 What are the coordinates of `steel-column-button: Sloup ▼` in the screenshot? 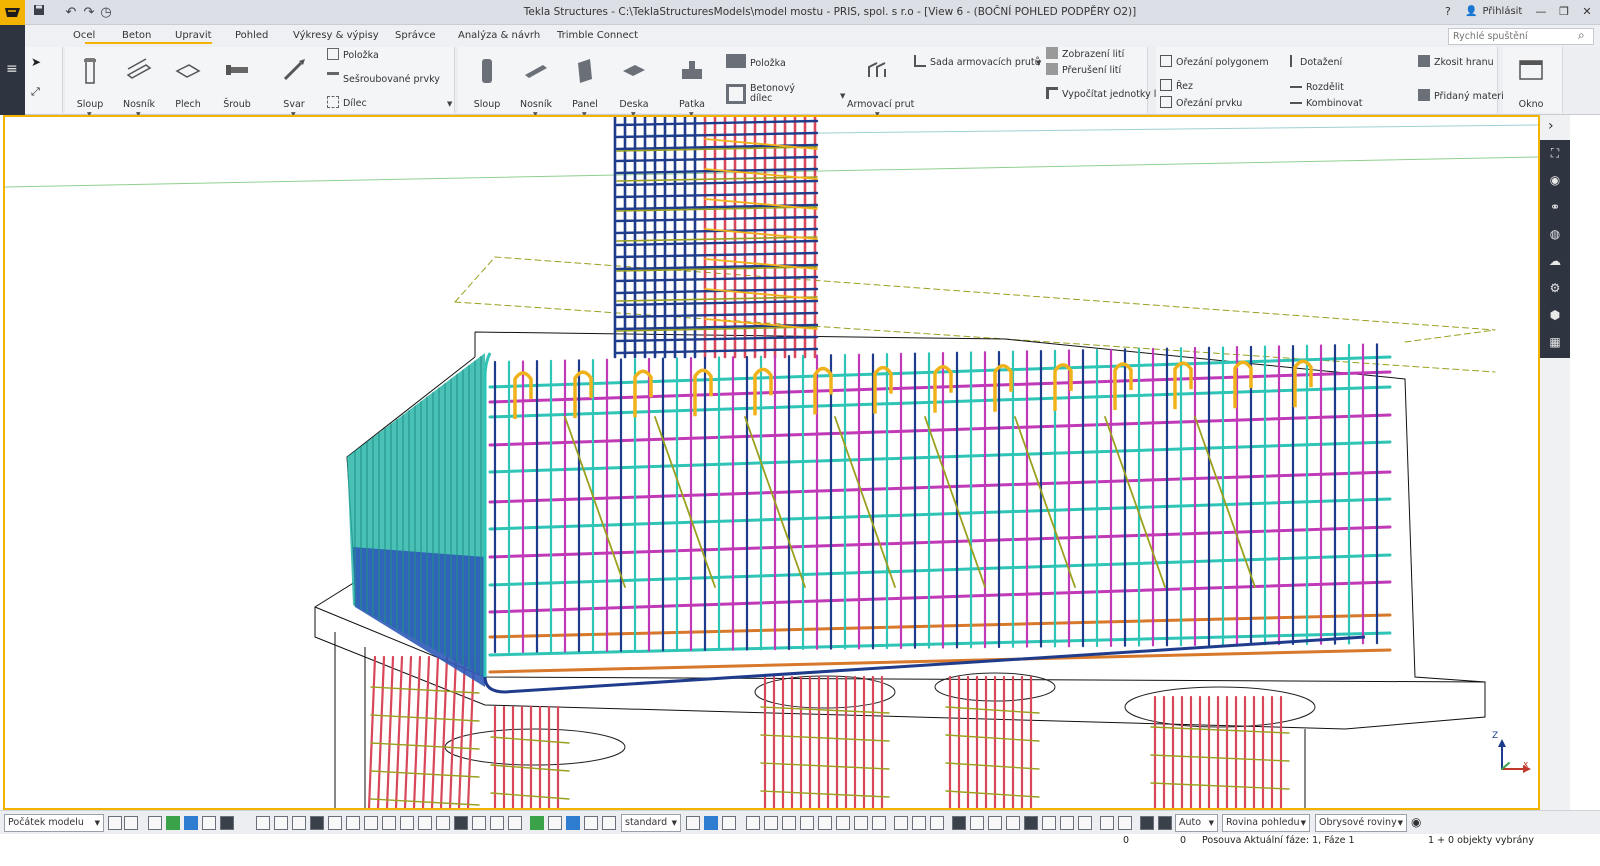 It's located at (90, 86).